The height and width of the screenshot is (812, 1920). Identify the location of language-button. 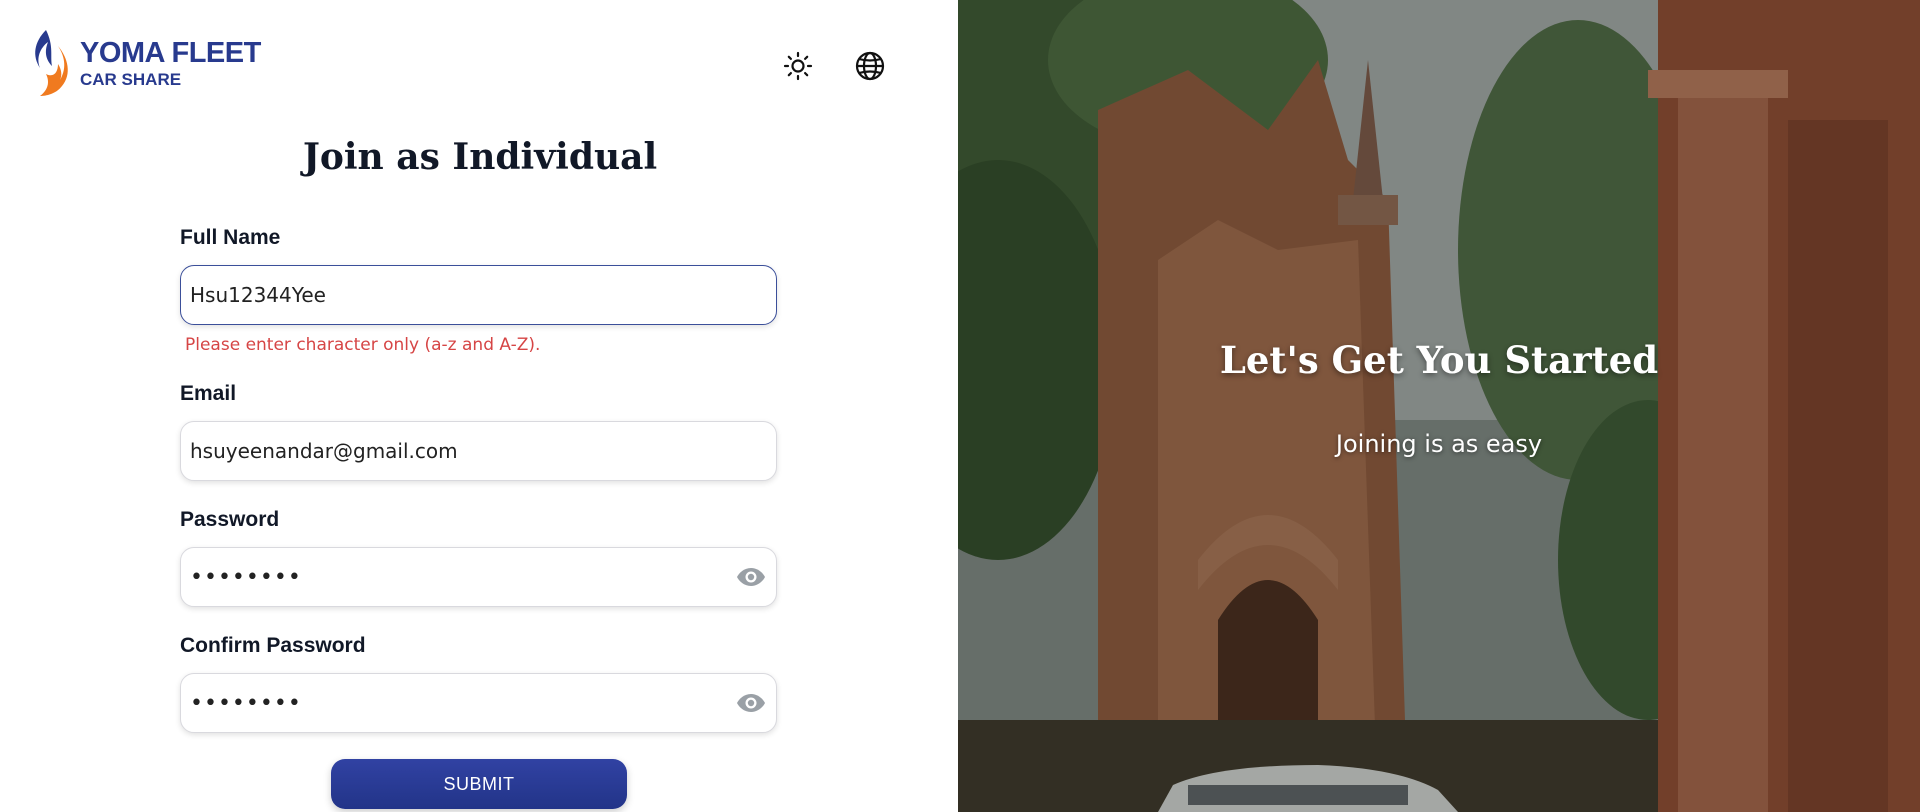
(870, 66).